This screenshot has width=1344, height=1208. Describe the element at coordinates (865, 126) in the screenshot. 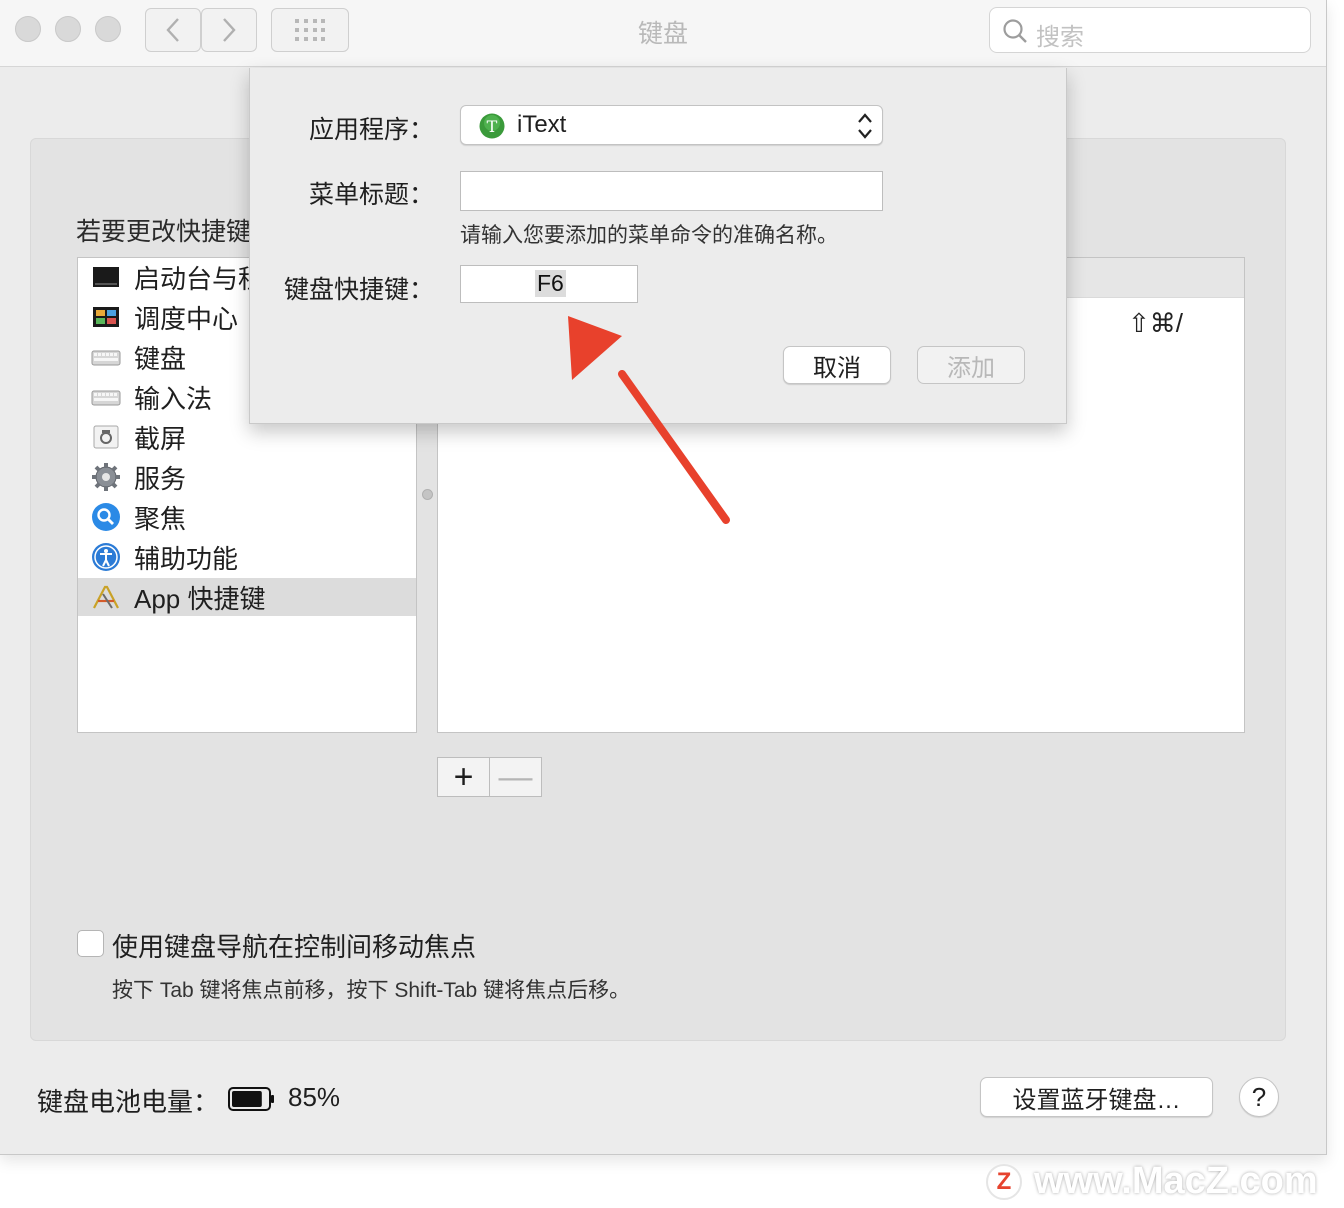

I see `chevron-up-down-icon` at that location.